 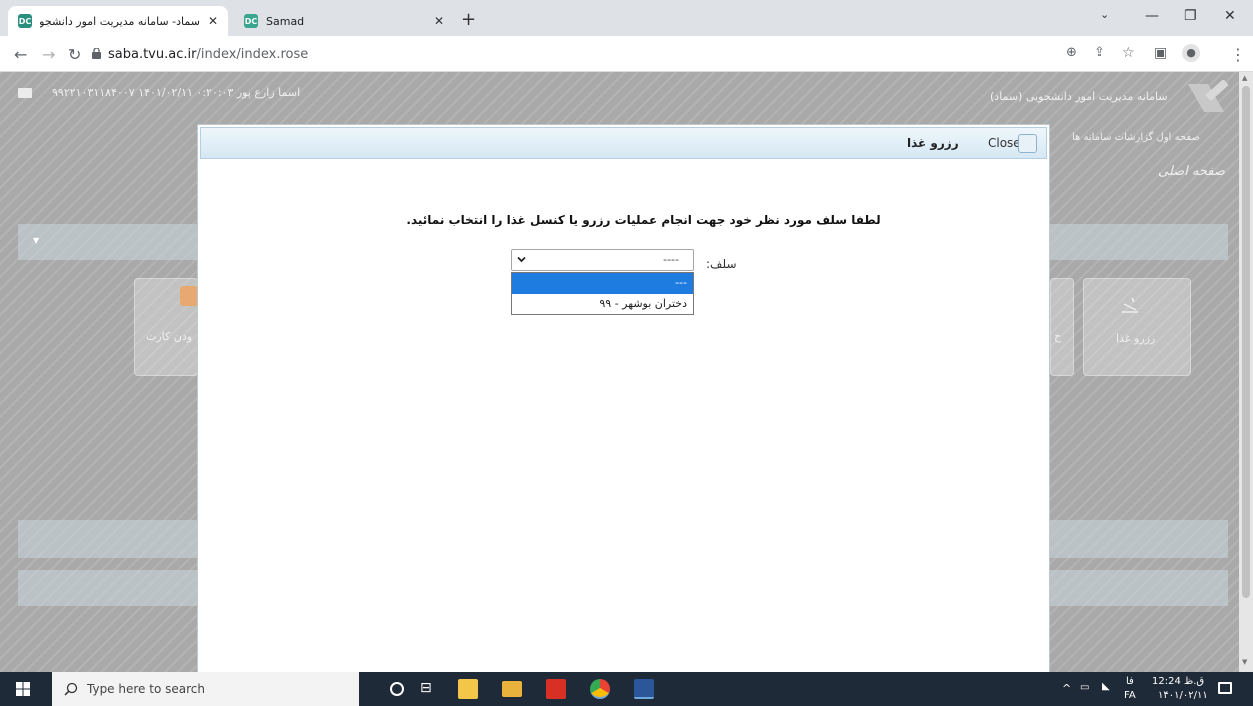 I want to click on dropdown-option: دختران بوشهر - ۹۹, so click(x=602, y=304).